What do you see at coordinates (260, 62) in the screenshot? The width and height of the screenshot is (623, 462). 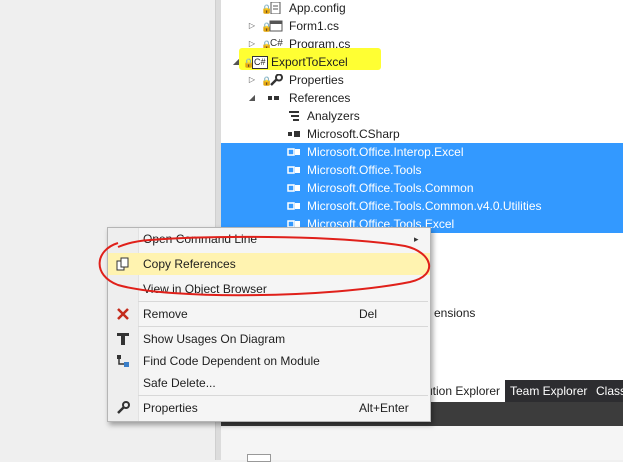 I see `csharp-project-icon: C#` at bounding box center [260, 62].